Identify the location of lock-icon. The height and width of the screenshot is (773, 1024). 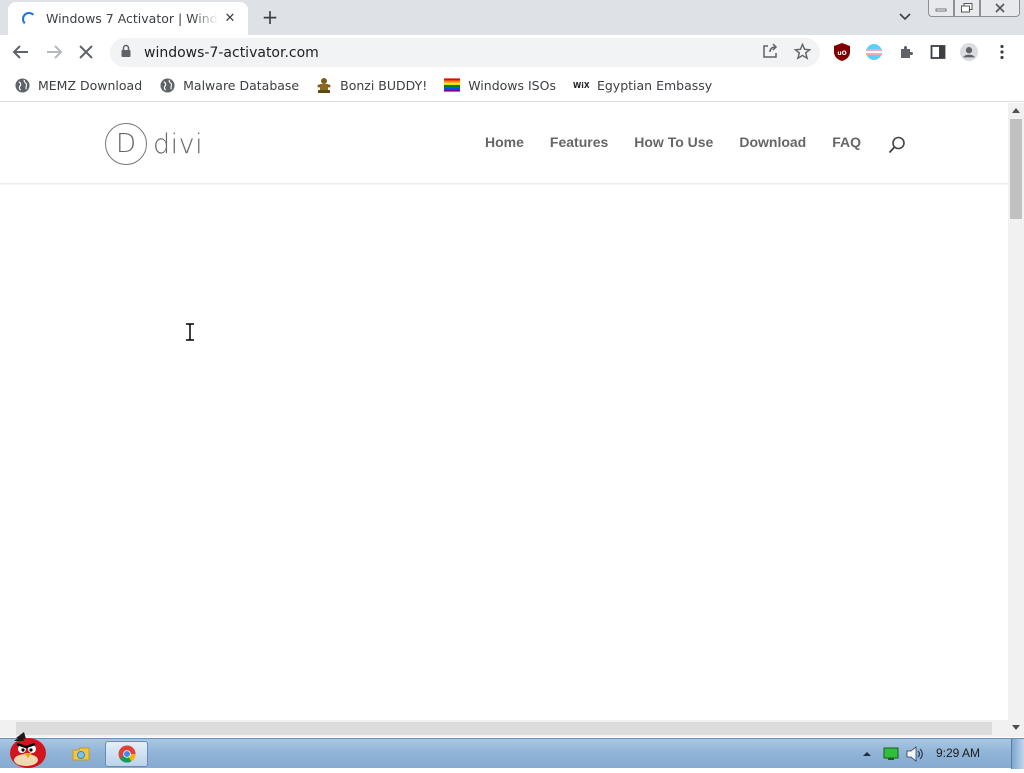
(126, 52).